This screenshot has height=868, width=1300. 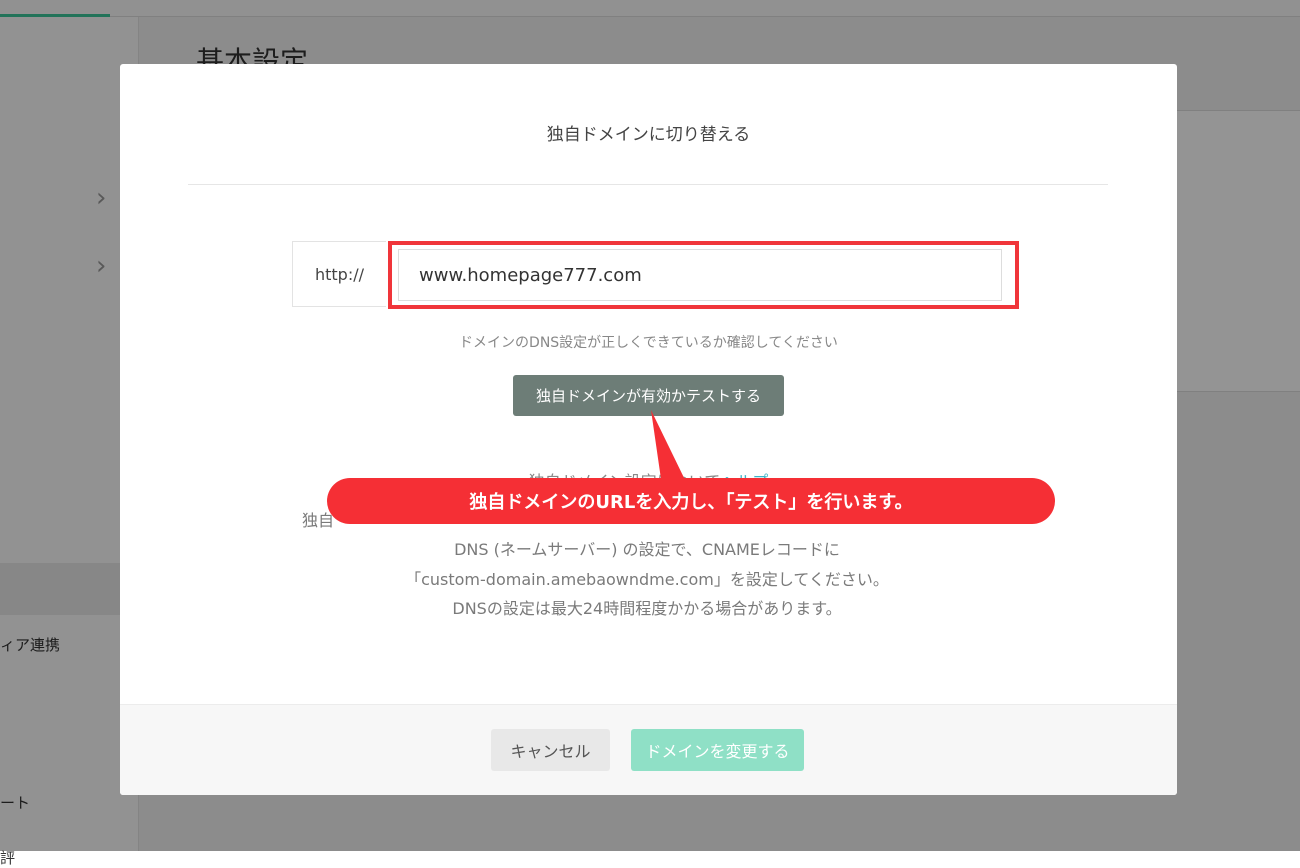 I want to click on description-line-2: DNS (ネームサーバー) の設定で、CNAMEレコードに, so click(x=647, y=549).